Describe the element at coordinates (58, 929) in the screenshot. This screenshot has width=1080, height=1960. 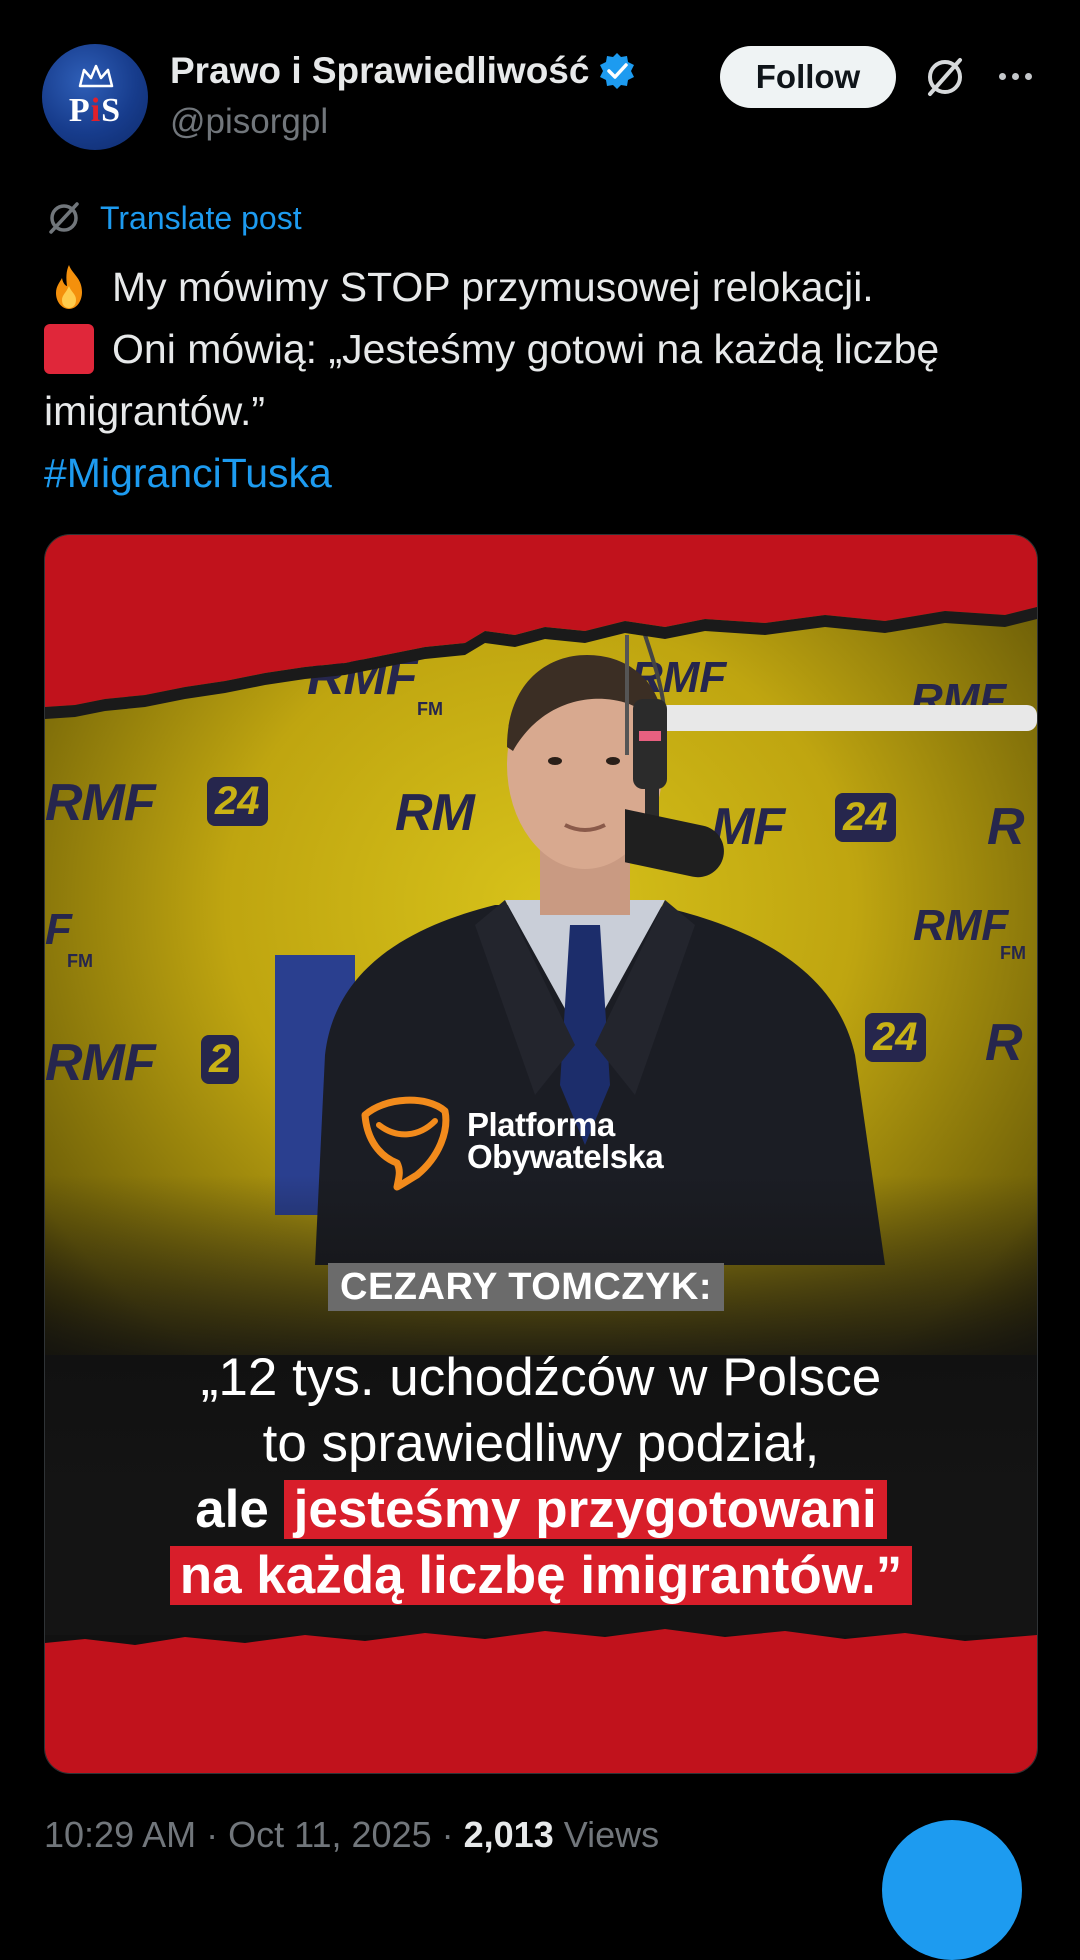
I see `rmf-wall-logo: F` at that location.